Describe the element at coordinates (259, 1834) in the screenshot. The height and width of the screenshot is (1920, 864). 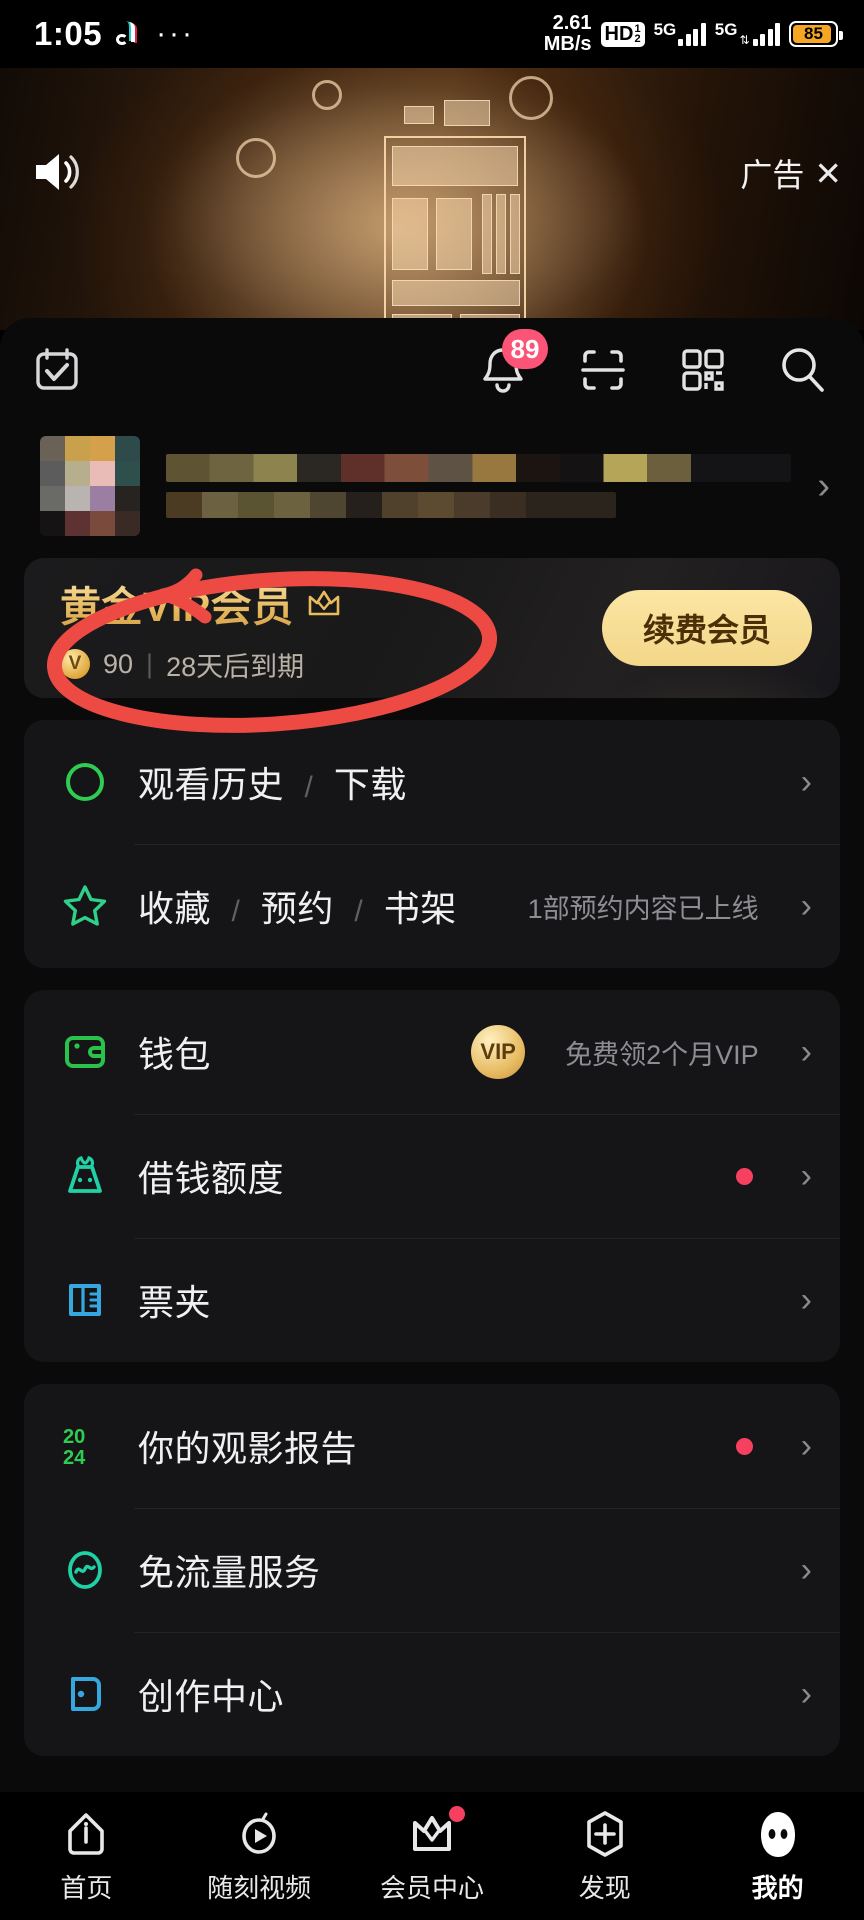
I see `play-circle-icon` at that location.